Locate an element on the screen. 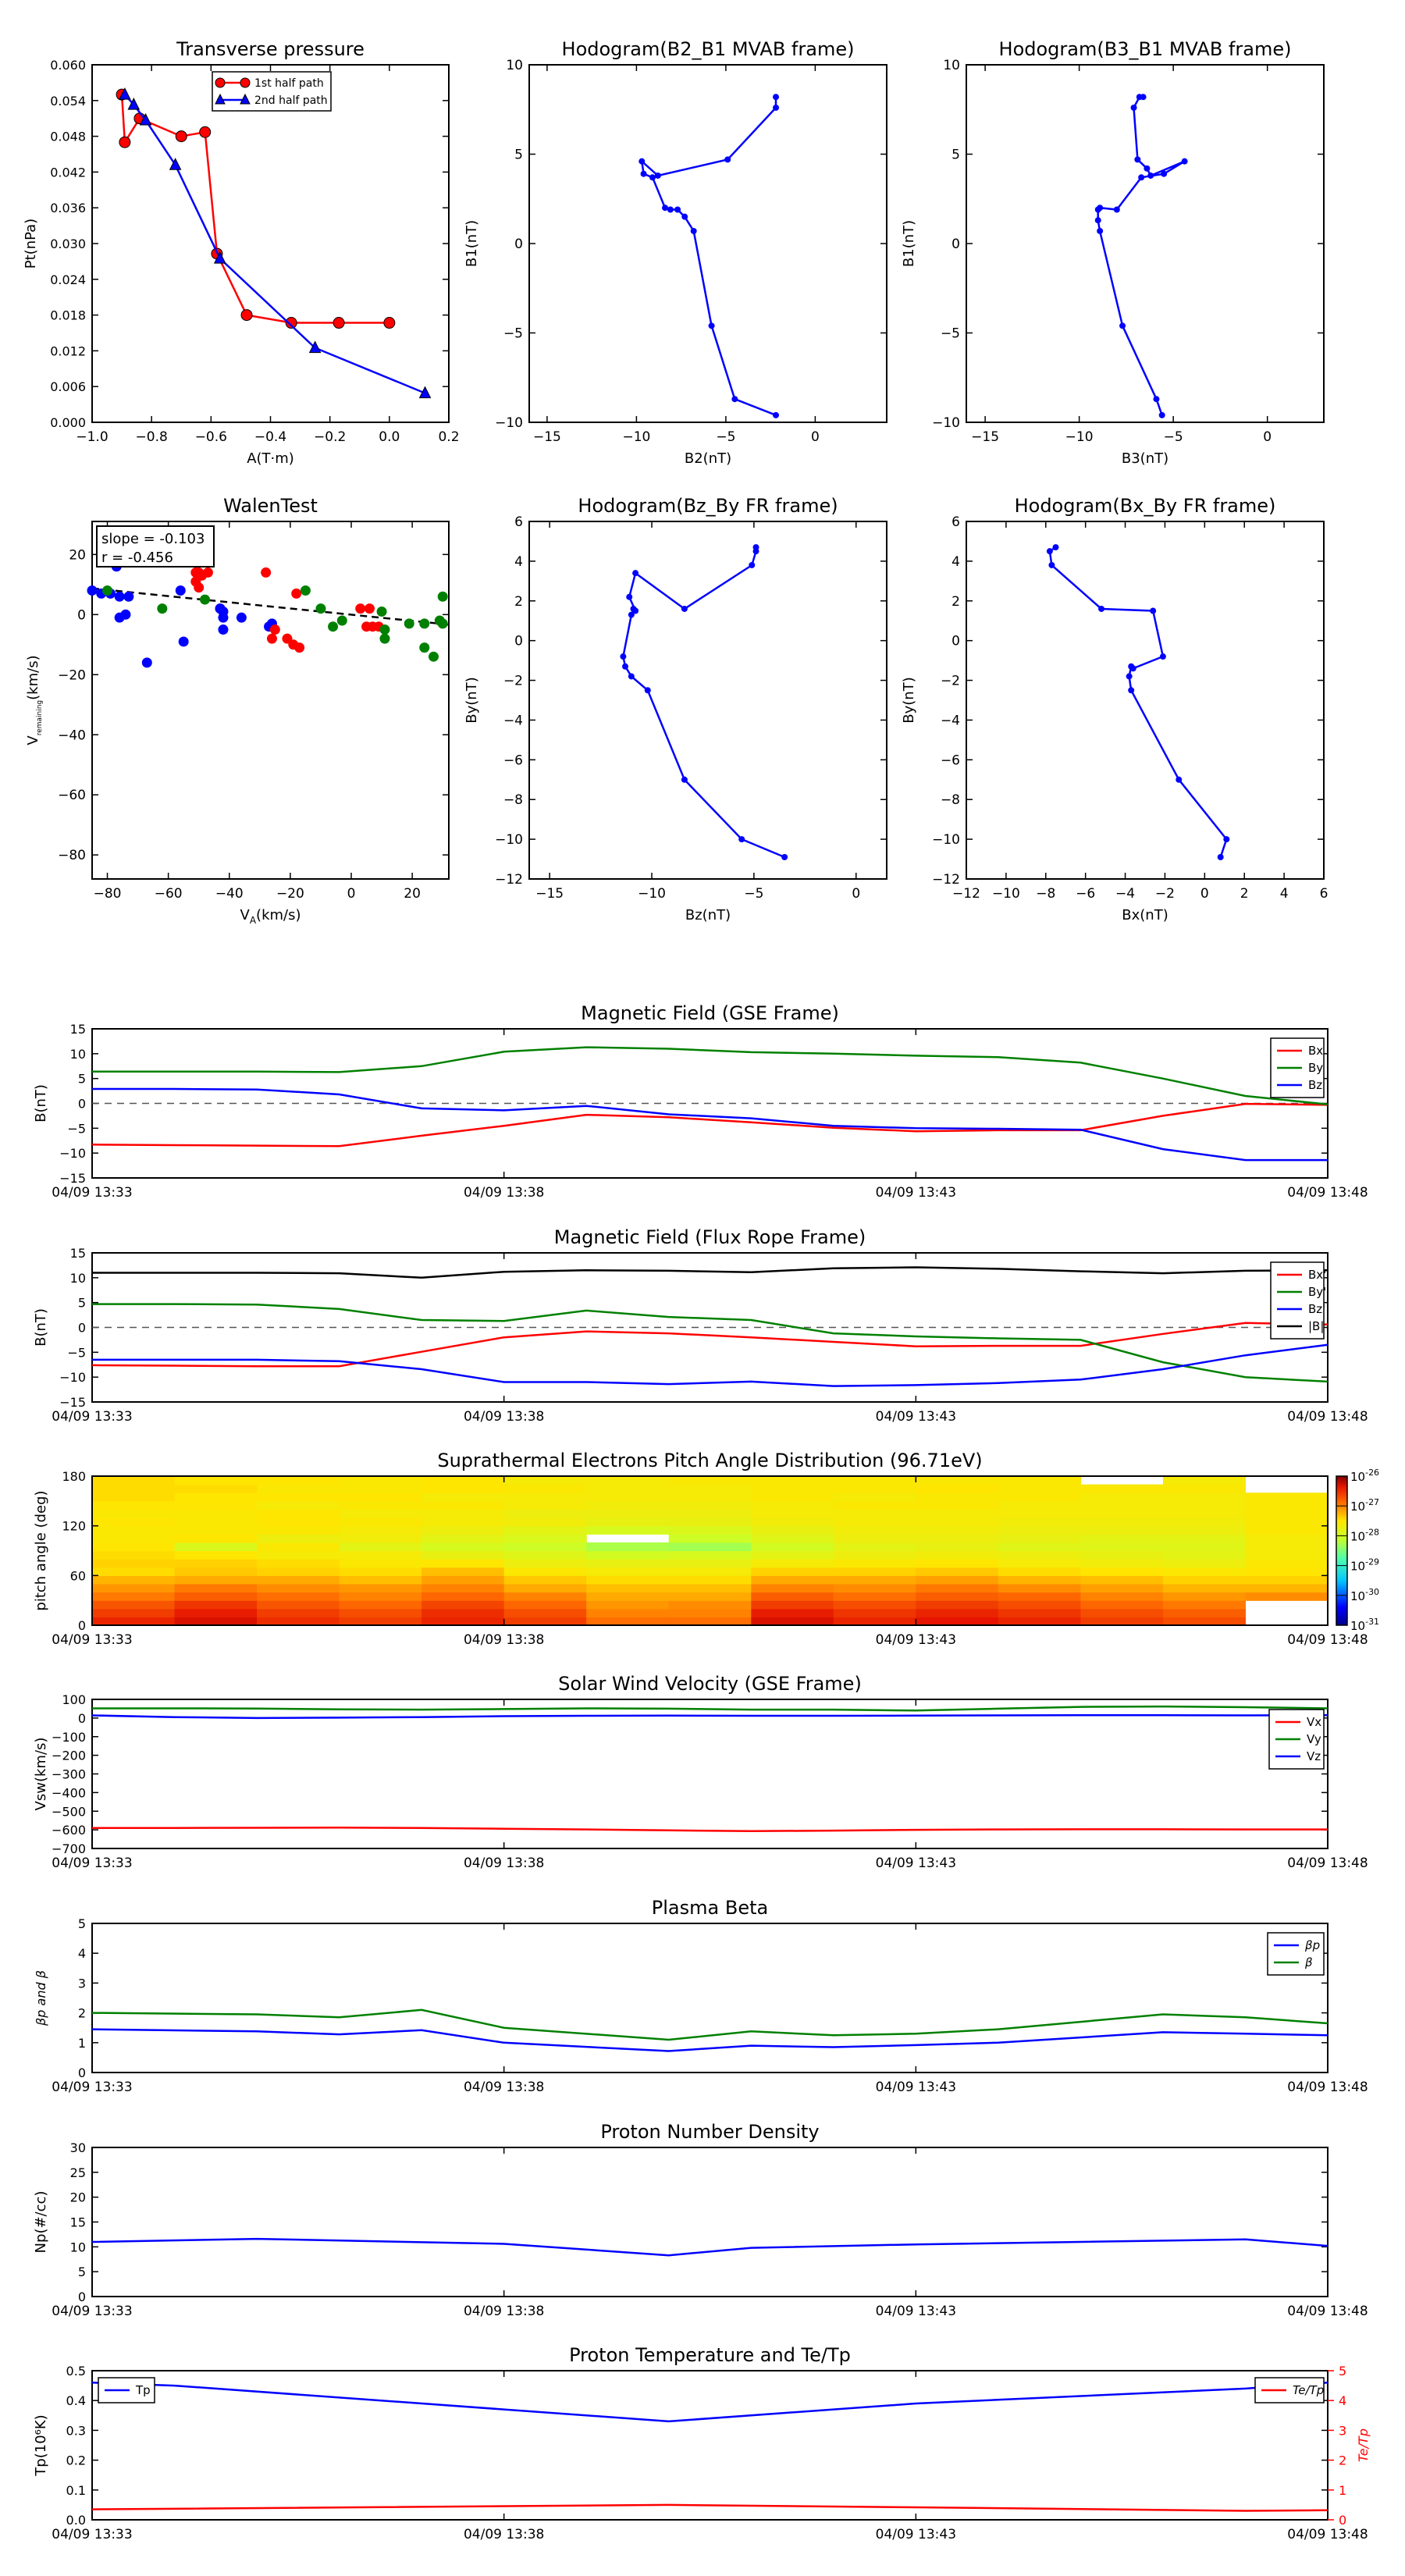 Image resolution: width=1405 pixels, height=2576 pixels. y-axis-label: βp and β is located at coordinates (41, 1998).